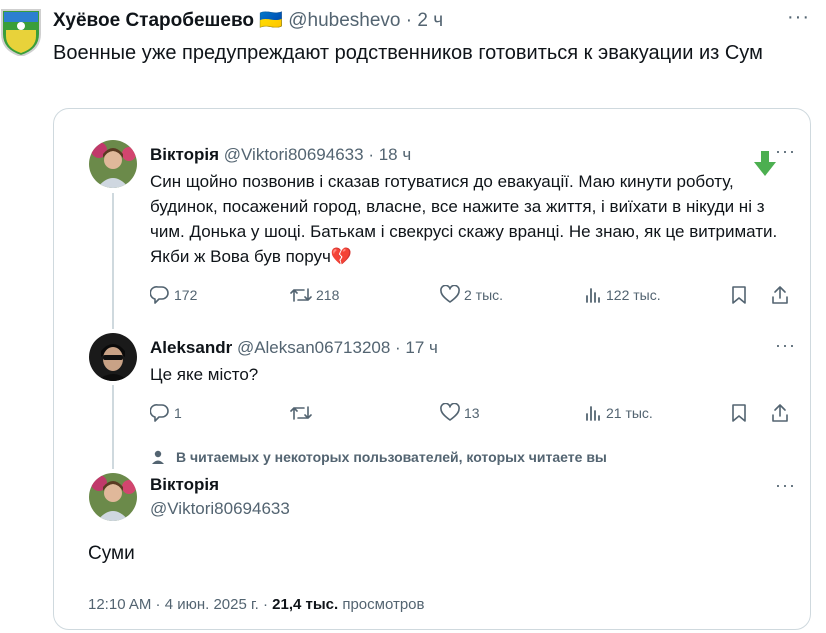 Image resolution: width=826 pixels, height=633 pixels. Describe the element at coordinates (191, 347) in the screenshot. I see `author-name: Aleksandr` at that location.